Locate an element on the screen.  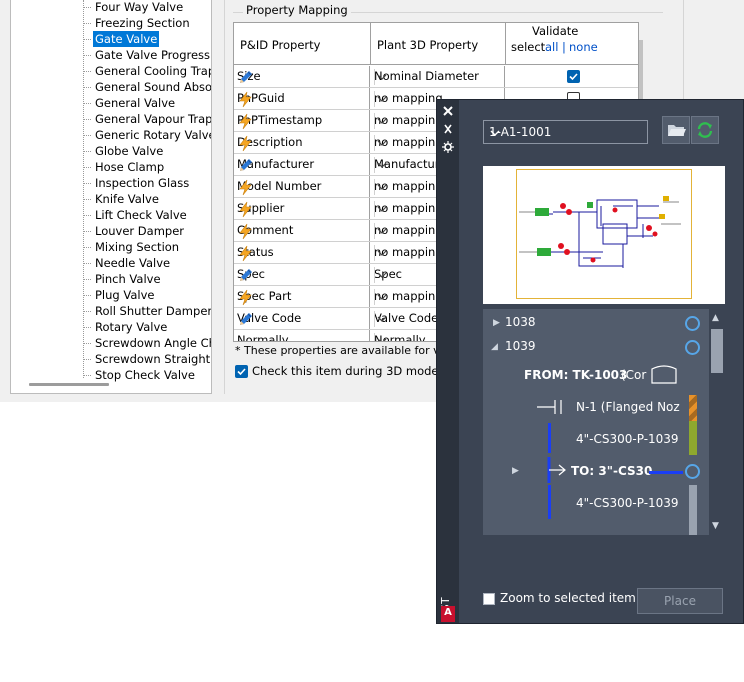
header-validate-label: Validate is located at coordinates (555, 31).